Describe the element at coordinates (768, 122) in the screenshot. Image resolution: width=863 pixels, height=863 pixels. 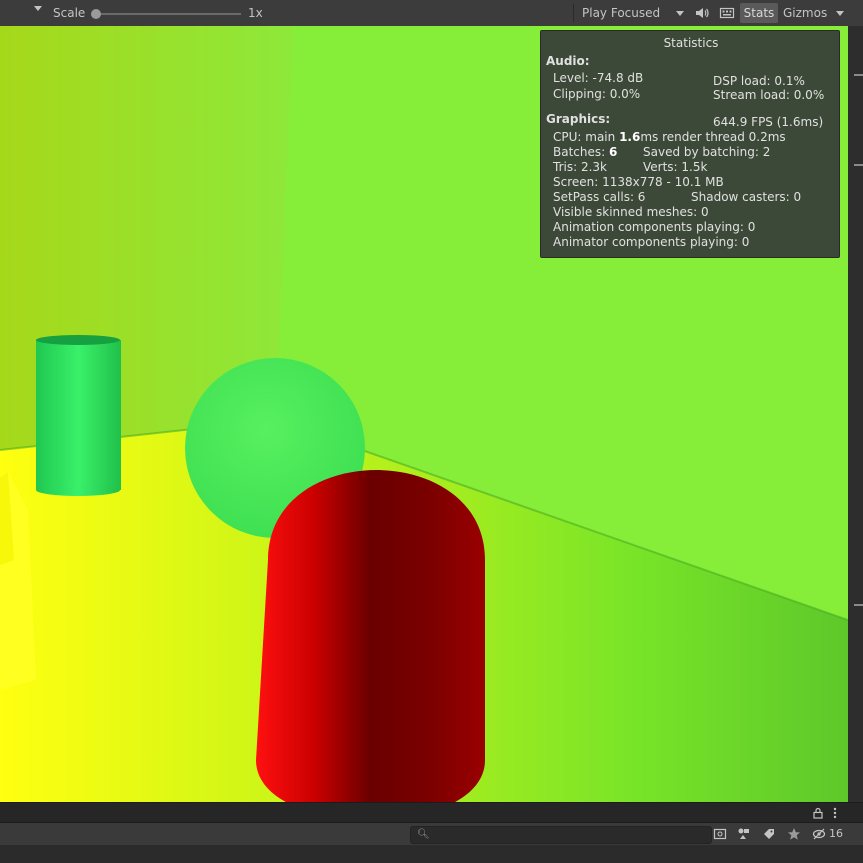
I see `fps-readout: 644.9 FPS (1.6ms)` at that location.